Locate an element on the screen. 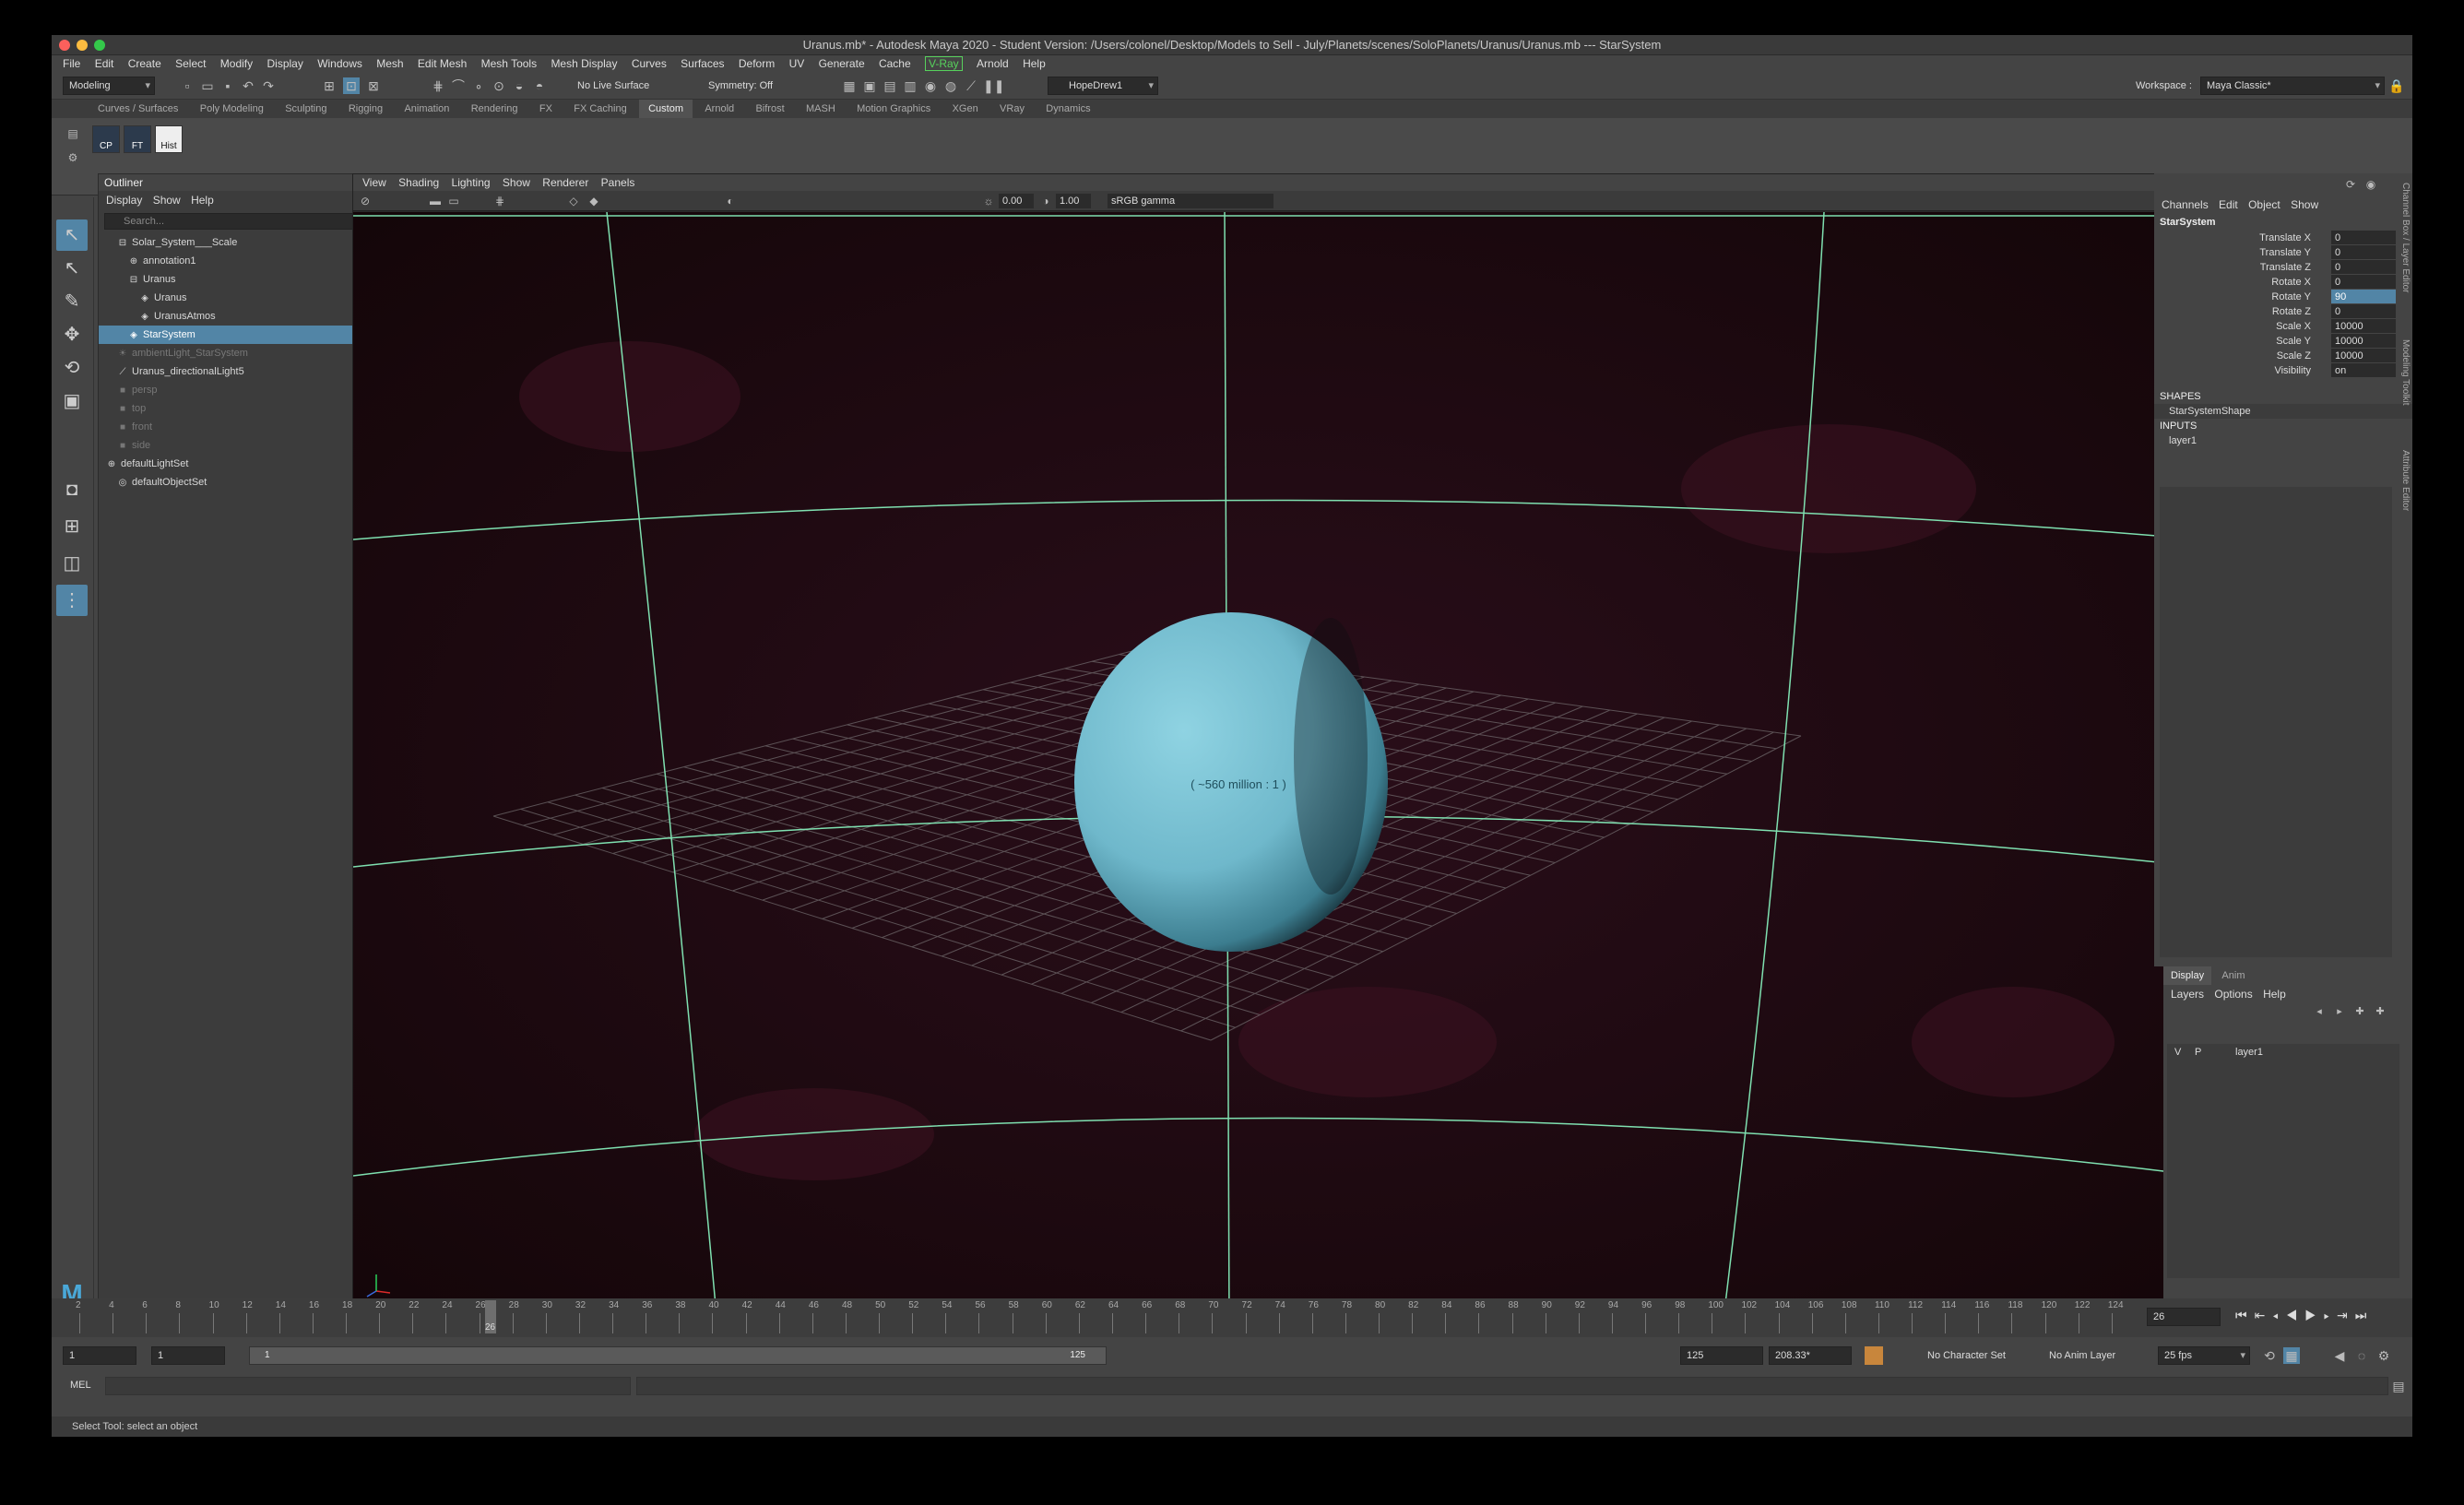 The image size is (2464, 1505). layer-name: layer1 is located at coordinates (2249, 1052).